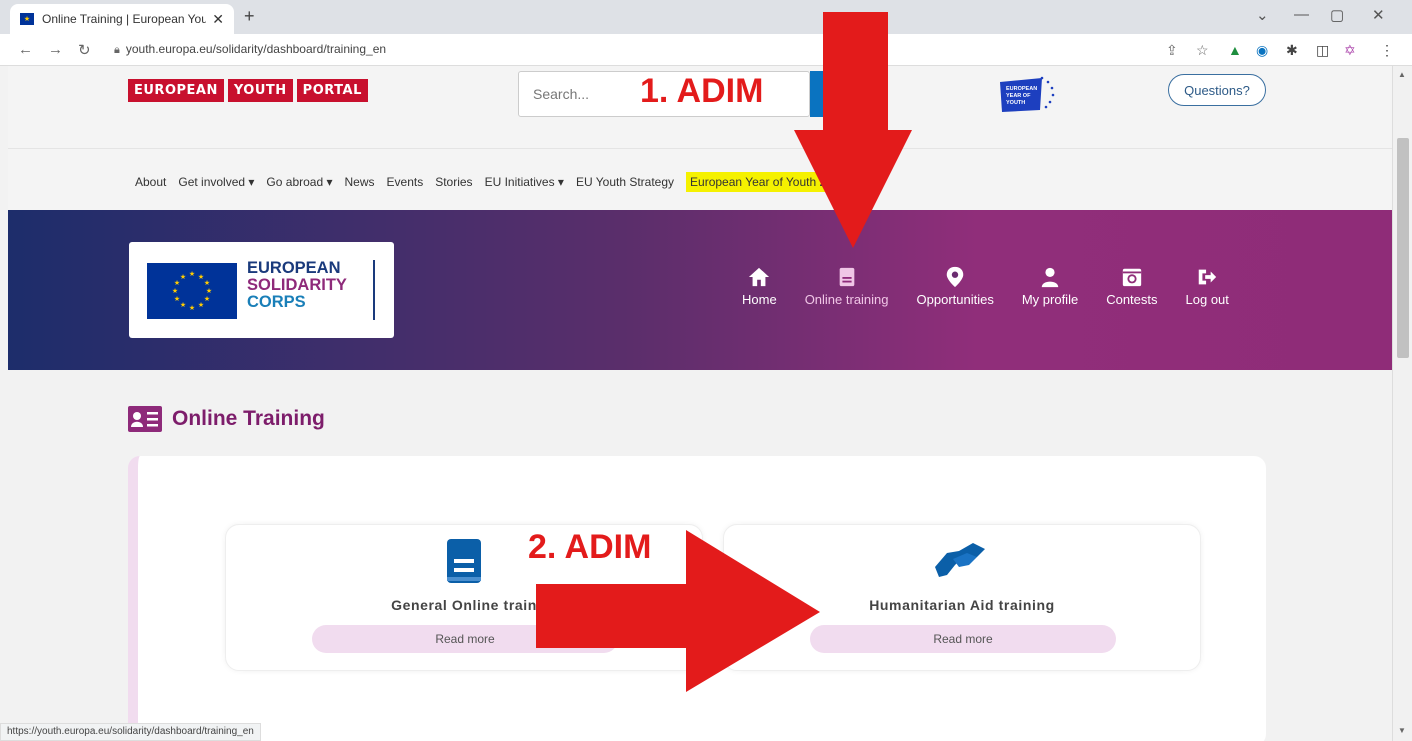  I want to click on minimize-icon: —, so click(1301, 14).